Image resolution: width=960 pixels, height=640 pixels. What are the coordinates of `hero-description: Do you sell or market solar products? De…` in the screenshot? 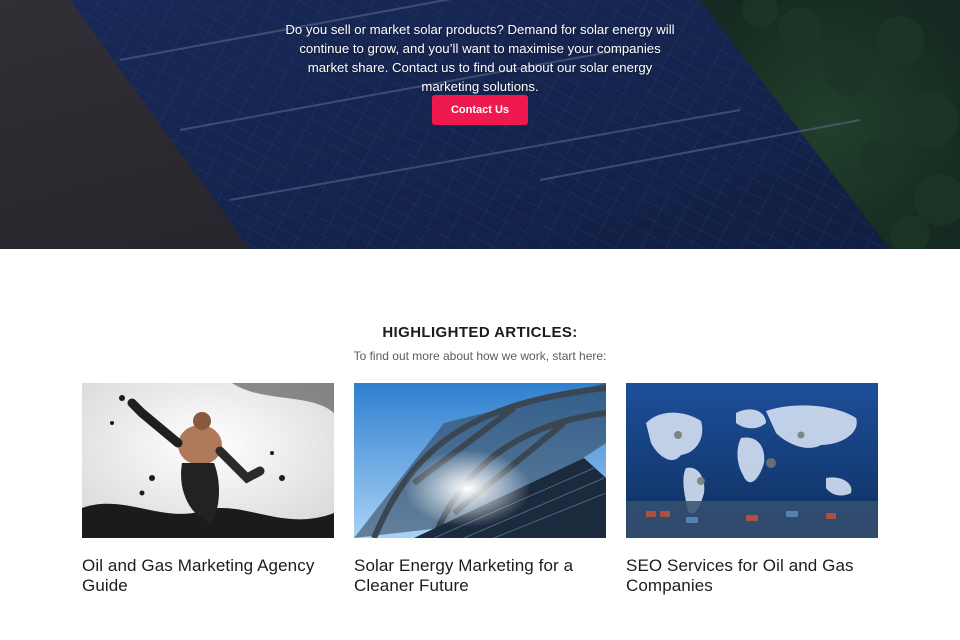 It's located at (480, 58).